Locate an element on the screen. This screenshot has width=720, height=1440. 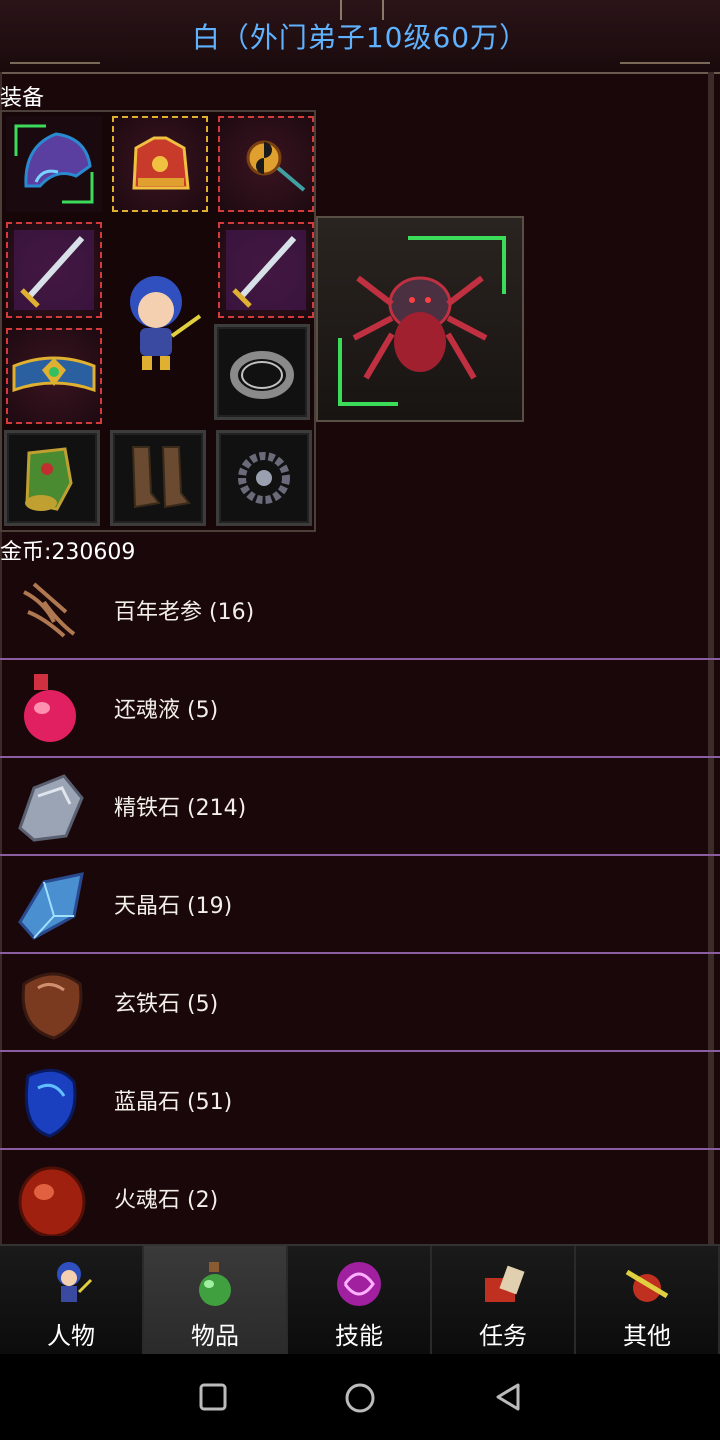
belt-slot is located at coordinates (54, 376).